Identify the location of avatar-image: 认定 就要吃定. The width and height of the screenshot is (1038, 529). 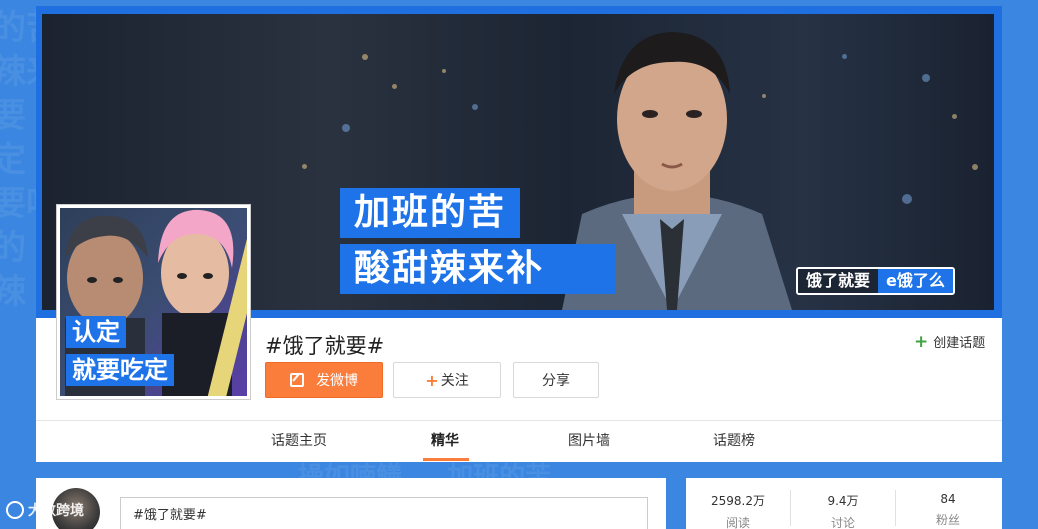
(153, 302).